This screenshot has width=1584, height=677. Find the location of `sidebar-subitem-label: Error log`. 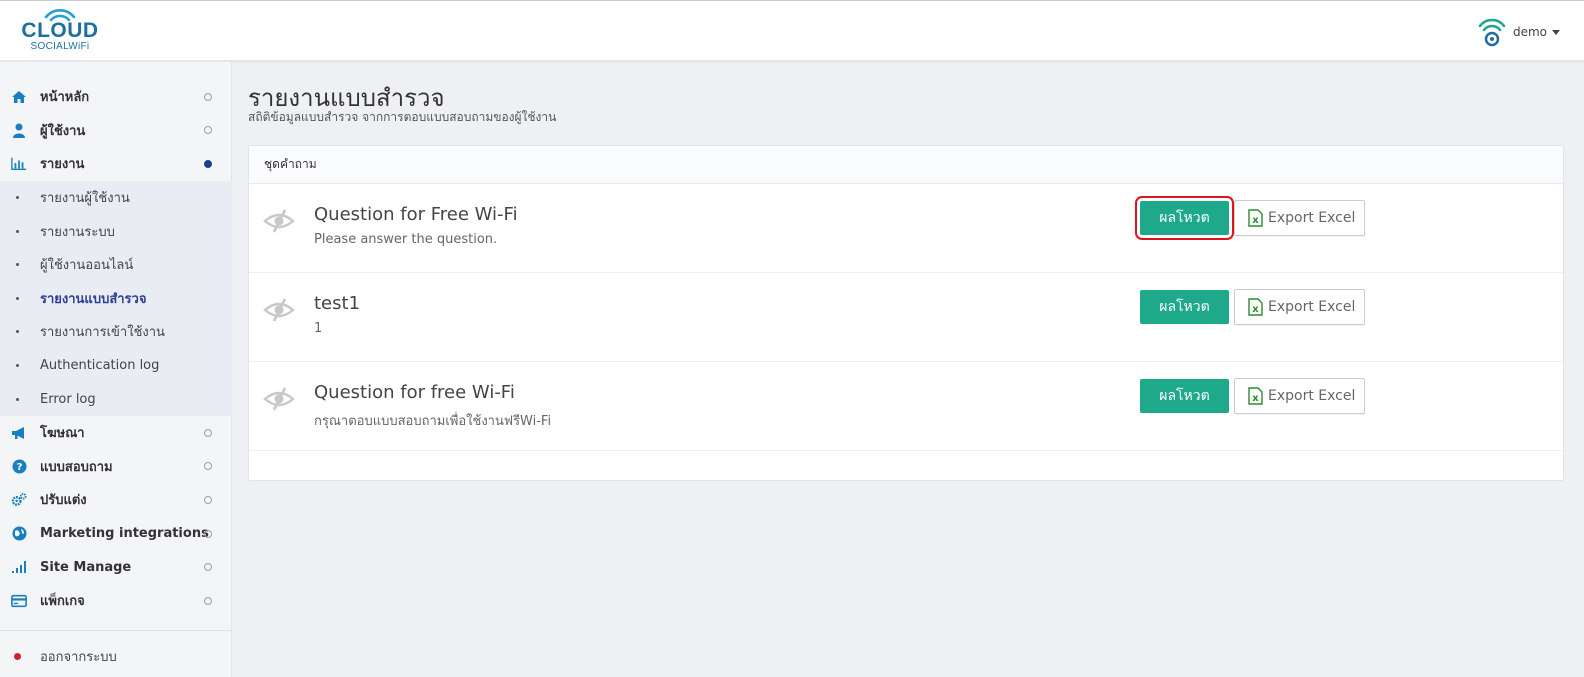

sidebar-subitem-label: Error log is located at coordinates (68, 399).